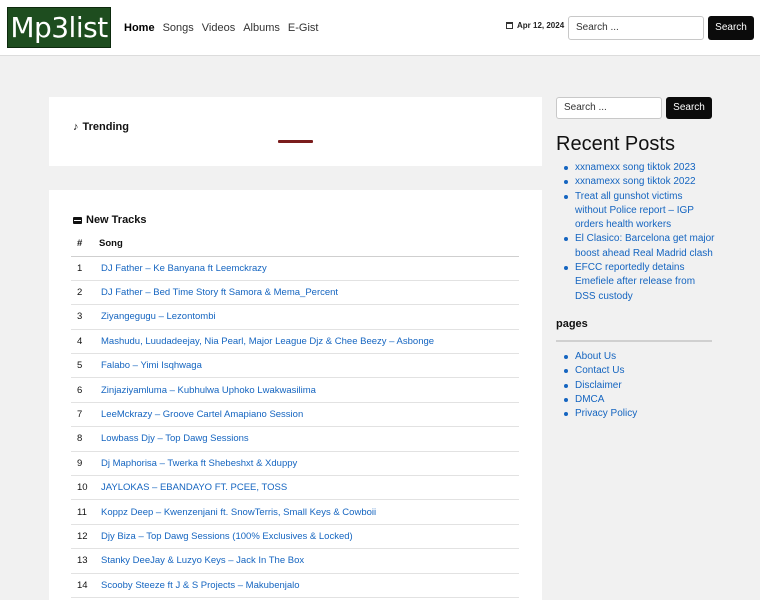 This screenshot has height=600, width=760. What do you see at coordinates (85, 585) in the screenshot?
I see `track-number: 14` at bounding box center [85, 585].